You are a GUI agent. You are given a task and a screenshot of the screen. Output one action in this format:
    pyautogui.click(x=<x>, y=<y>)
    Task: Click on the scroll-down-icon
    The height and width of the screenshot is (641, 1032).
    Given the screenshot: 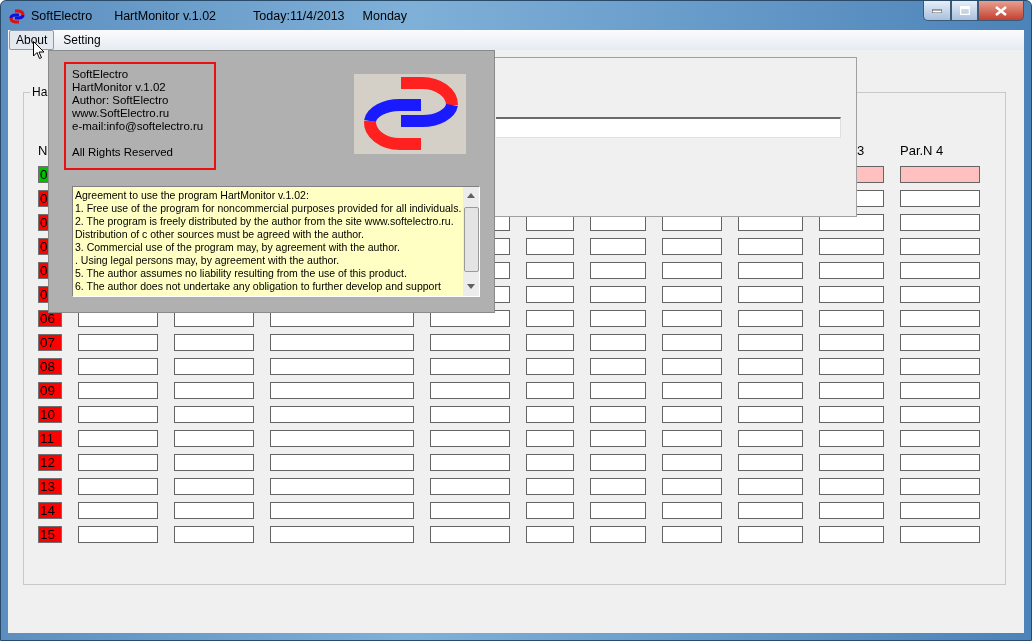 What is the action you would take?
    pyautogui.click(x=471, y=286)
    